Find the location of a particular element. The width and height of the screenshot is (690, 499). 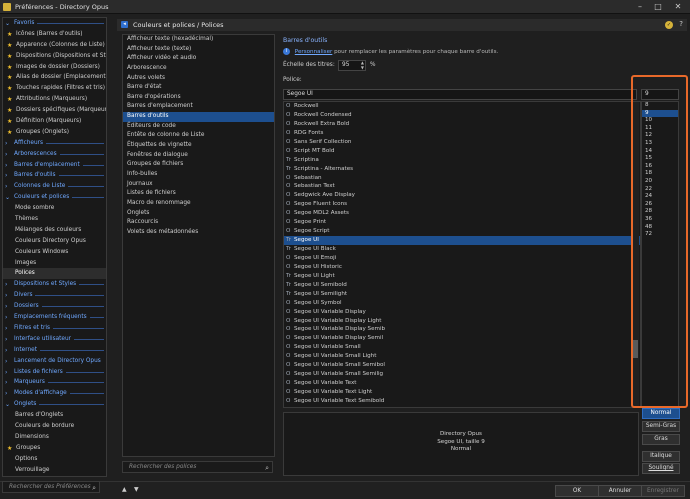

preferences-search-input: Rechercher des Préférences ⌕ is located at coordinates (51, 487).